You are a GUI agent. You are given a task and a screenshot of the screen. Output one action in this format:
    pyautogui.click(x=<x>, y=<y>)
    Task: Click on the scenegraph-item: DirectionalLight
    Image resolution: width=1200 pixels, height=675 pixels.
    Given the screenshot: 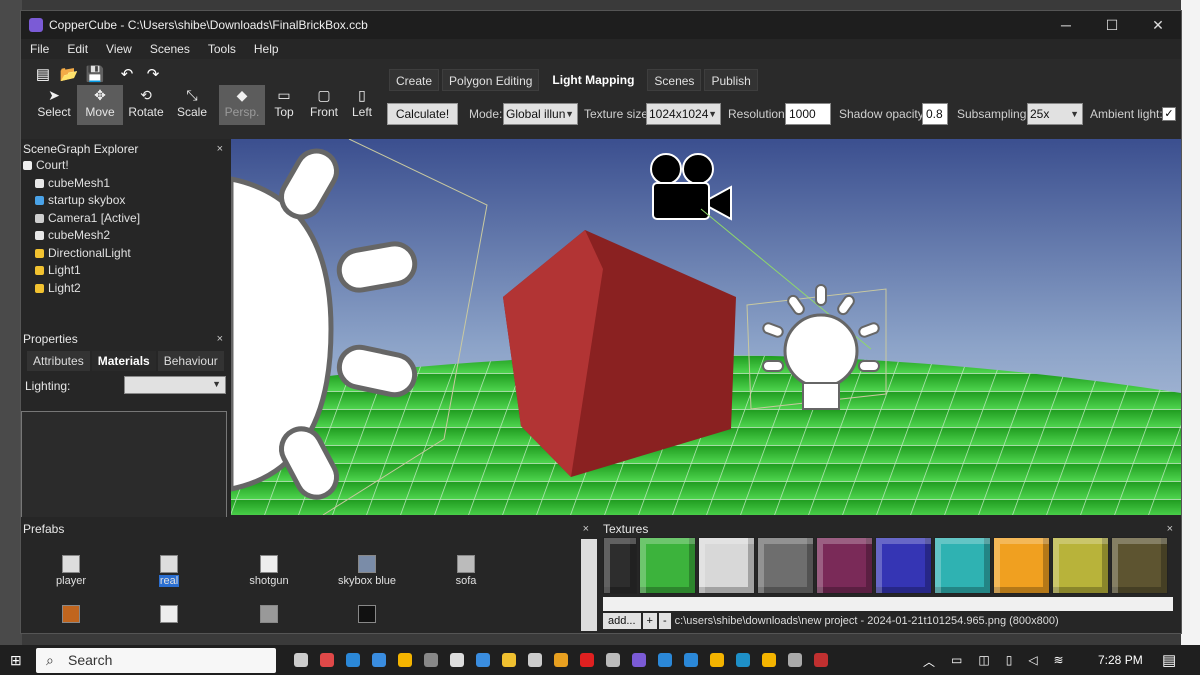 What is the action you would take?
    pyautogui.click(x=126, y=254)
    